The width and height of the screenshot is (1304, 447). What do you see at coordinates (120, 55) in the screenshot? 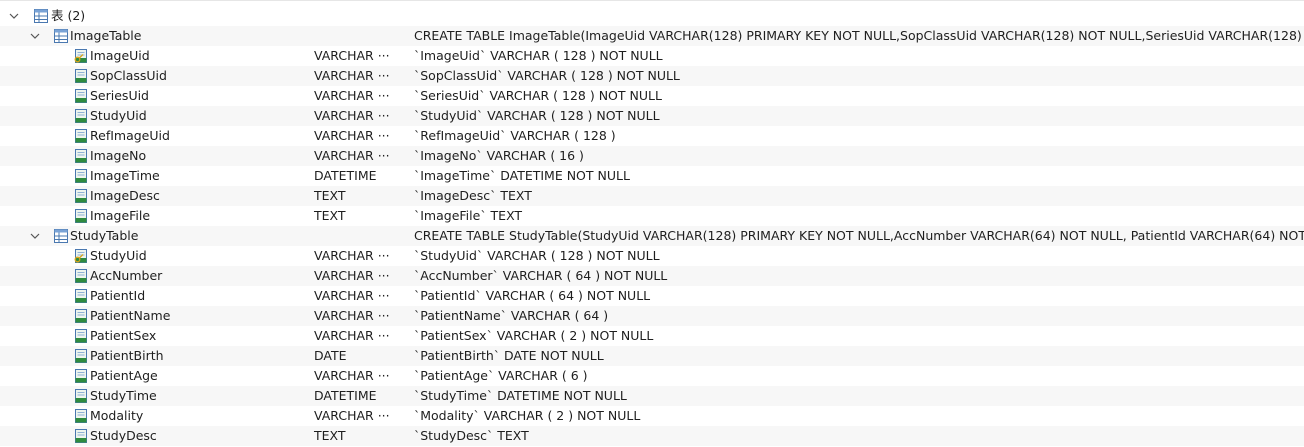
I see `column-name: ImageUid` at bounding box center [120, 55].